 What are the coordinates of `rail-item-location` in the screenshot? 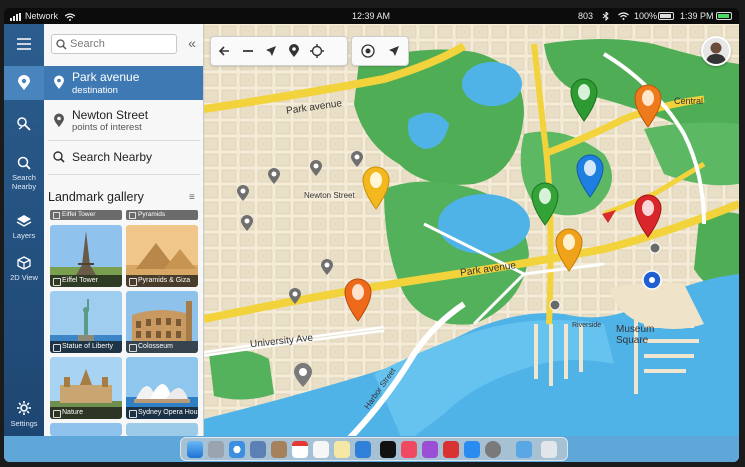 It's located at (24, 83).